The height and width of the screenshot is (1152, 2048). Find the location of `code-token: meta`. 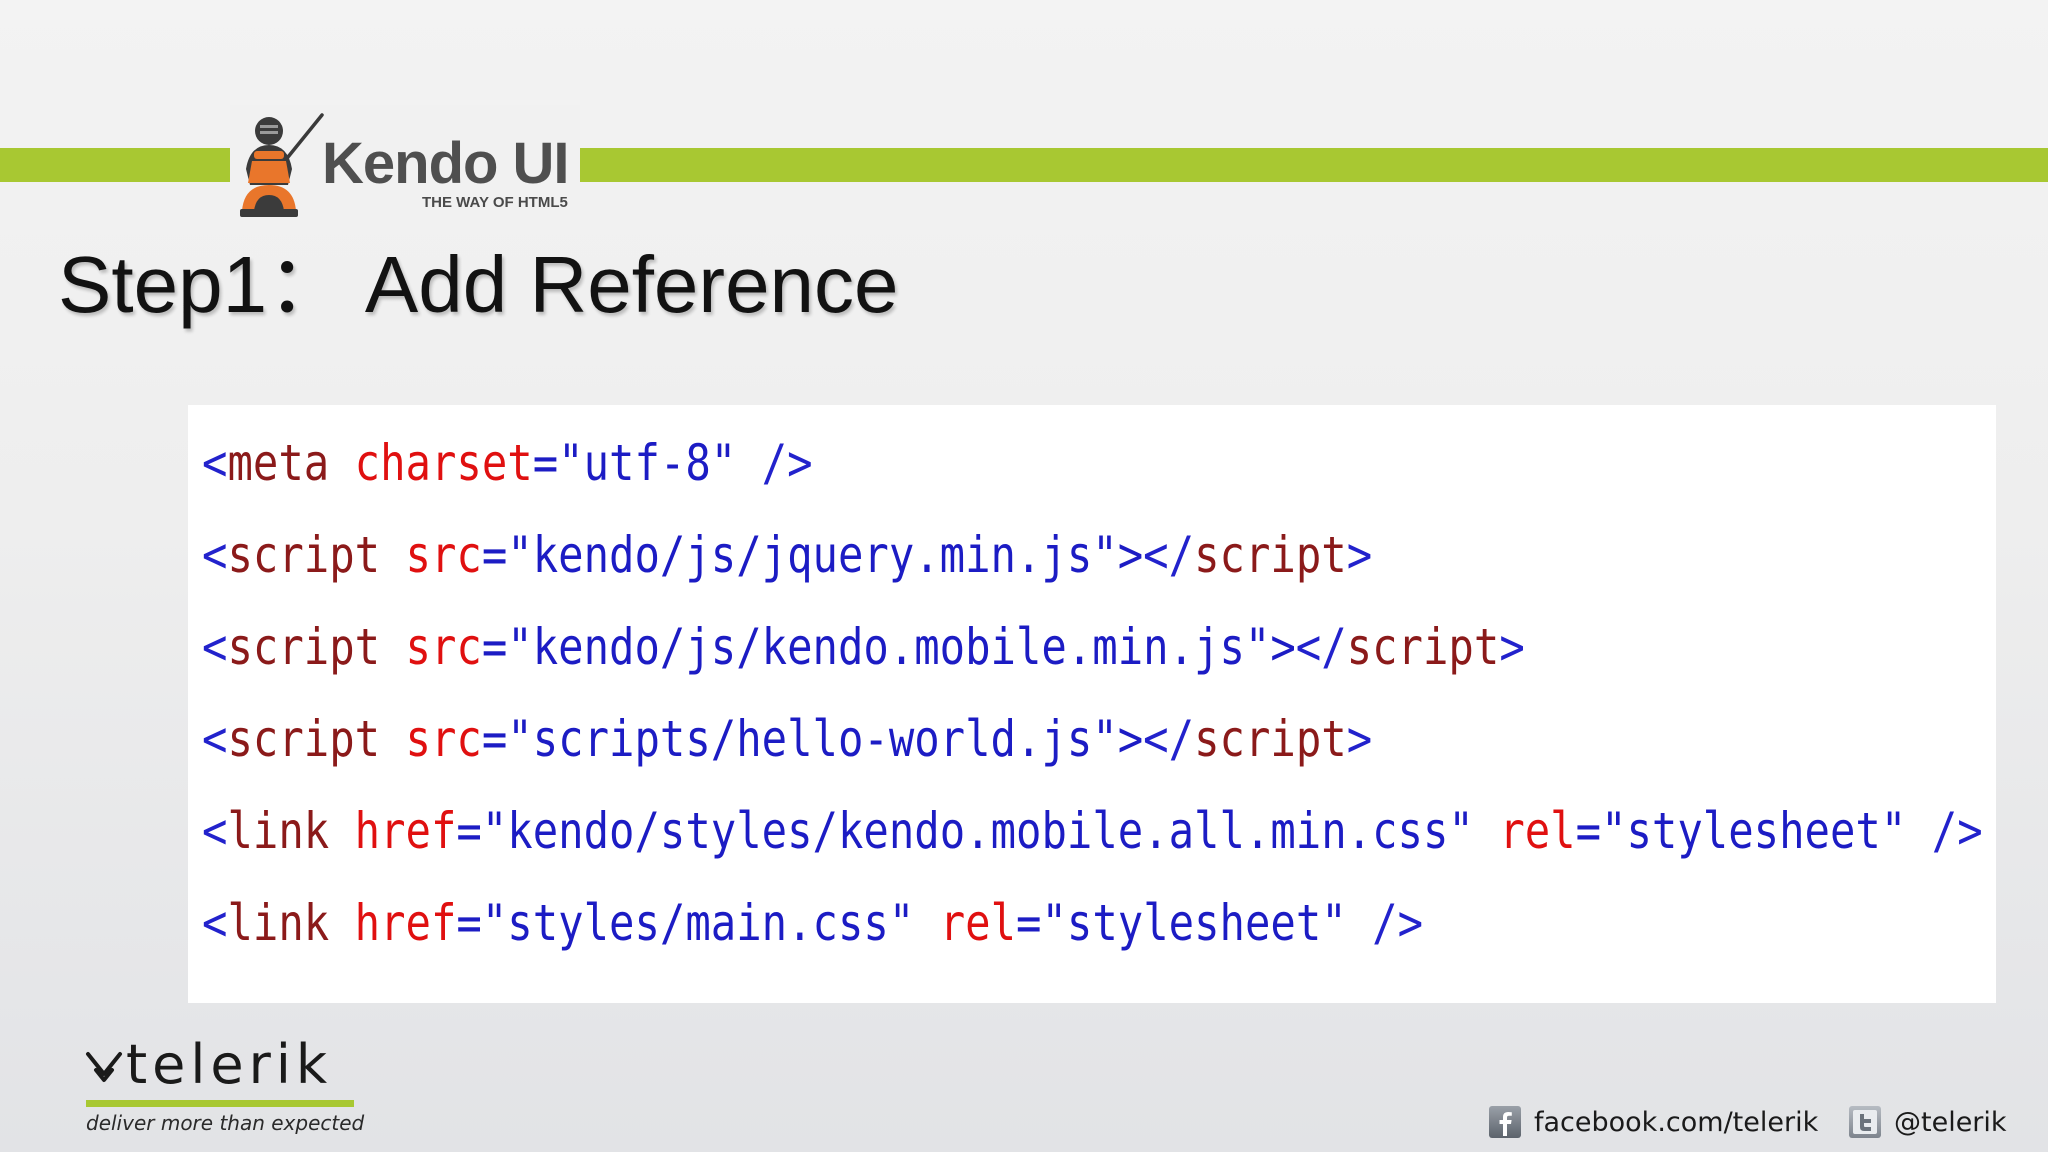

code-token: meta is located at coordinates (278, 463).